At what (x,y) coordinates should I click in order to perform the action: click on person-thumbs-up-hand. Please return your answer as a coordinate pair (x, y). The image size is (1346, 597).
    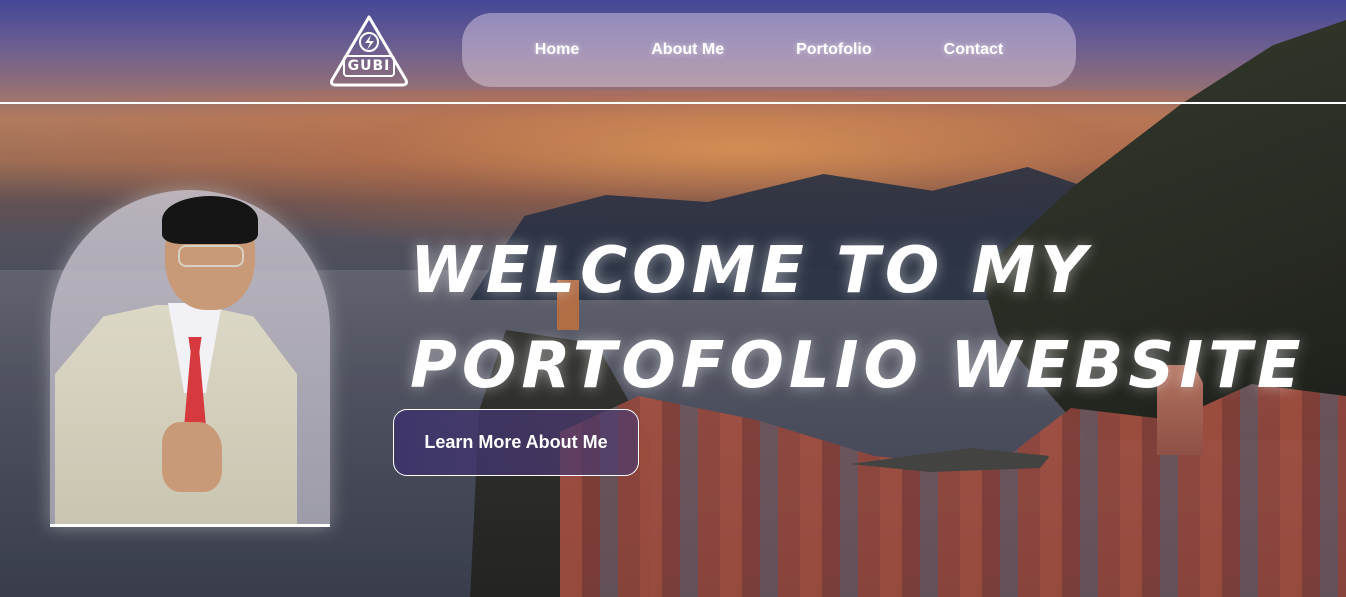
    Looking at the image, I should click on (192, 457).